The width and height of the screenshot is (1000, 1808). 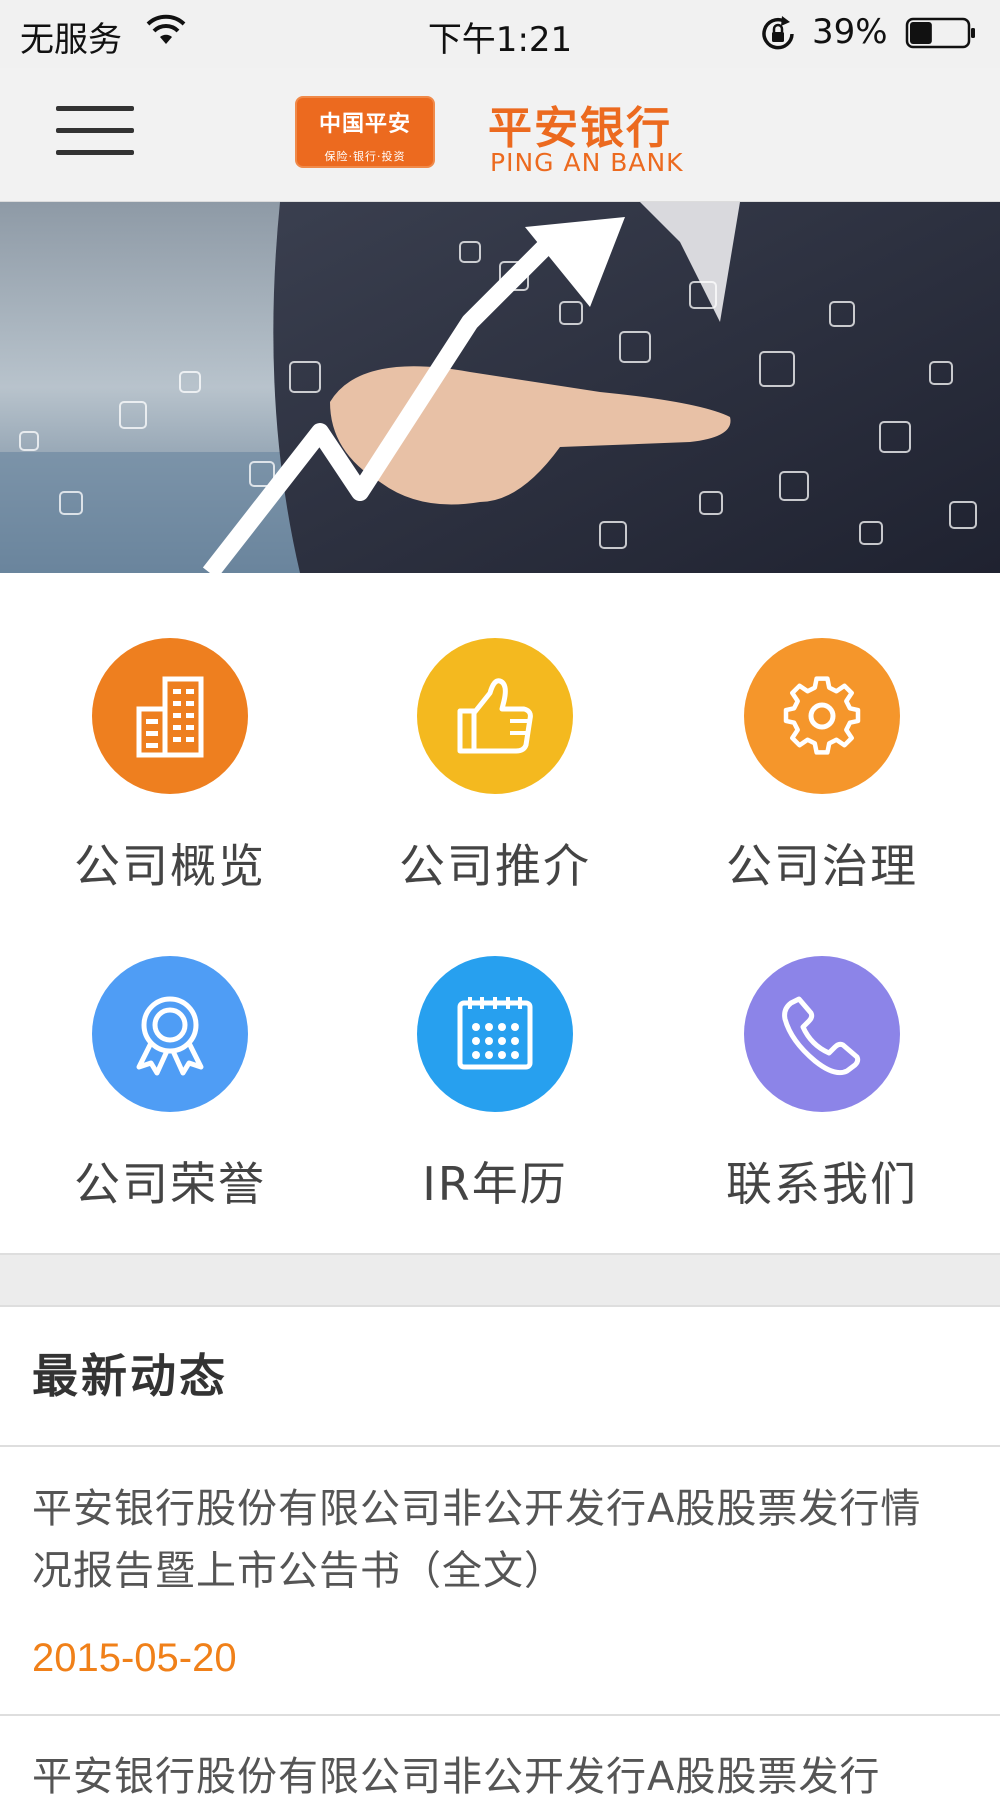 I want to click on section-divider, so click(x=500, y=1280).